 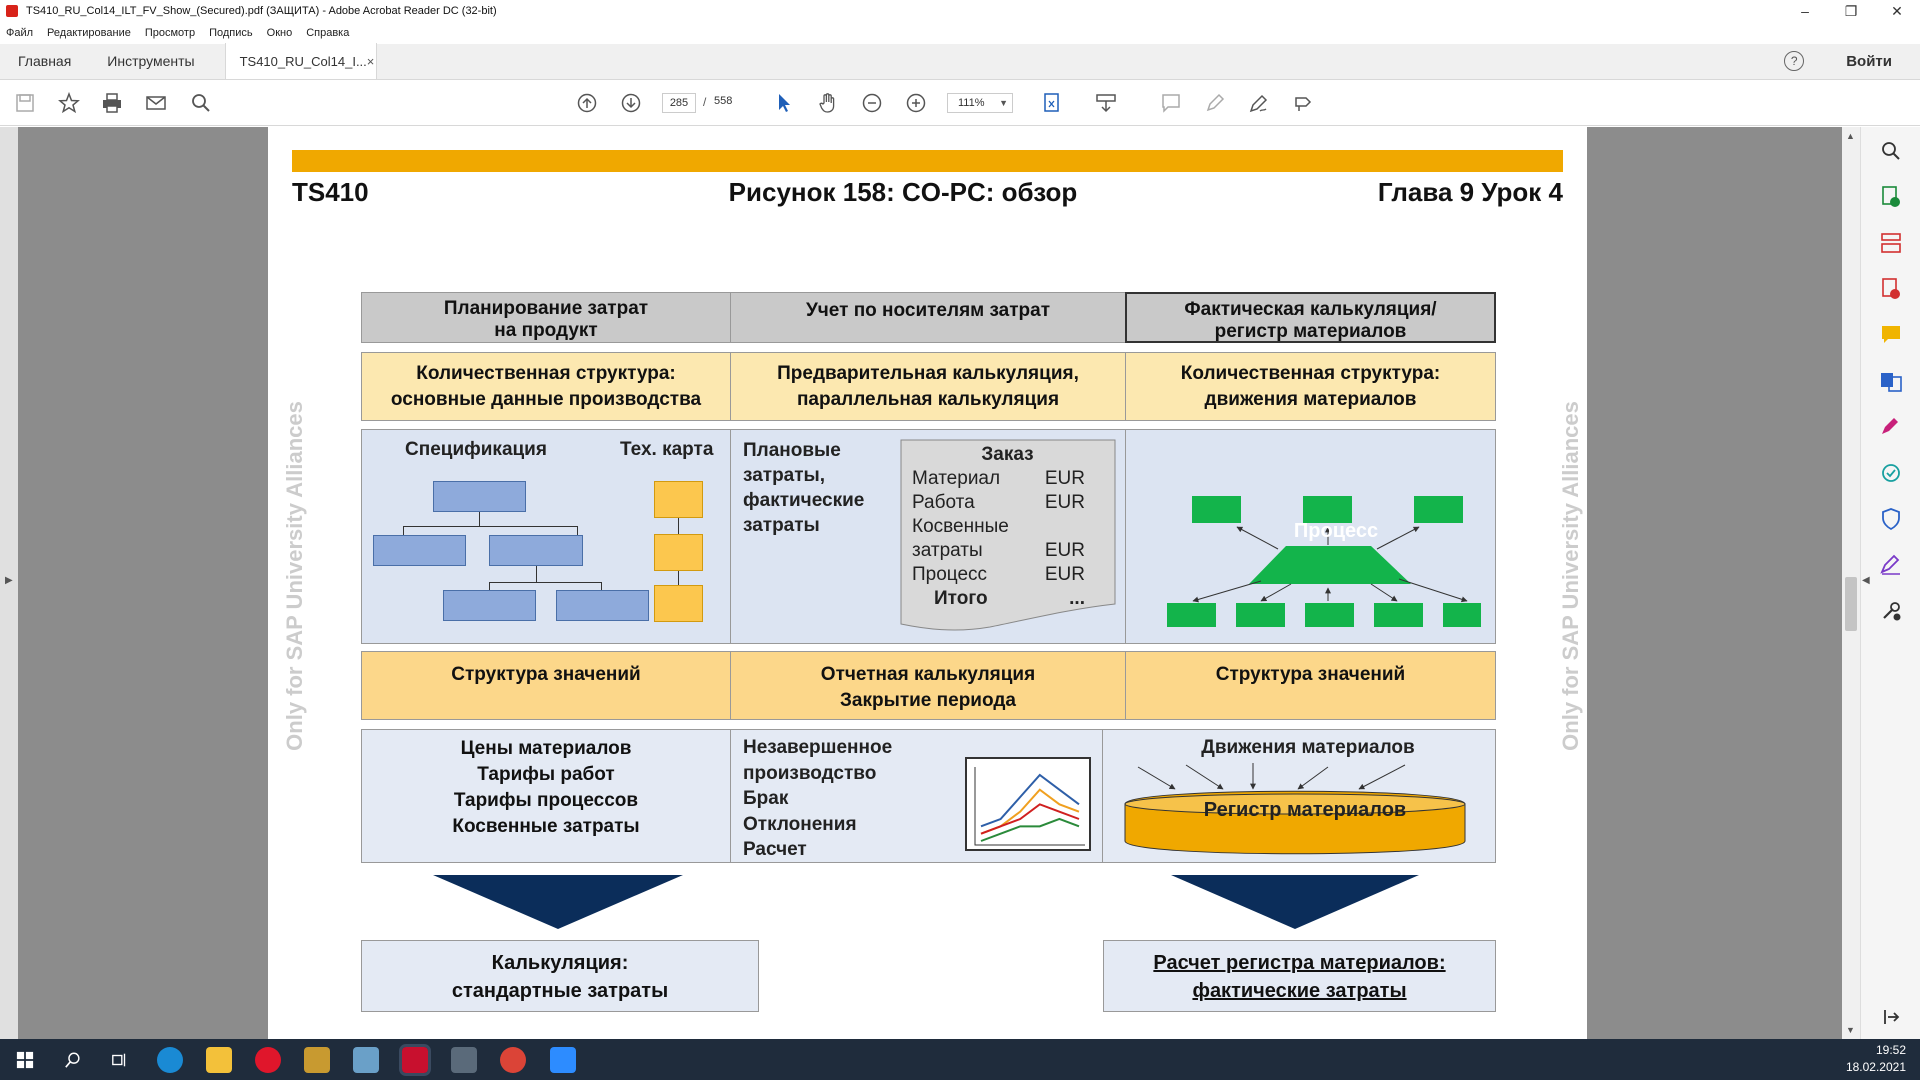 What do you see at coordinates (927, 161) in the screenshot?
I see `slide-accent-bar` at bounding box center [927, 161].